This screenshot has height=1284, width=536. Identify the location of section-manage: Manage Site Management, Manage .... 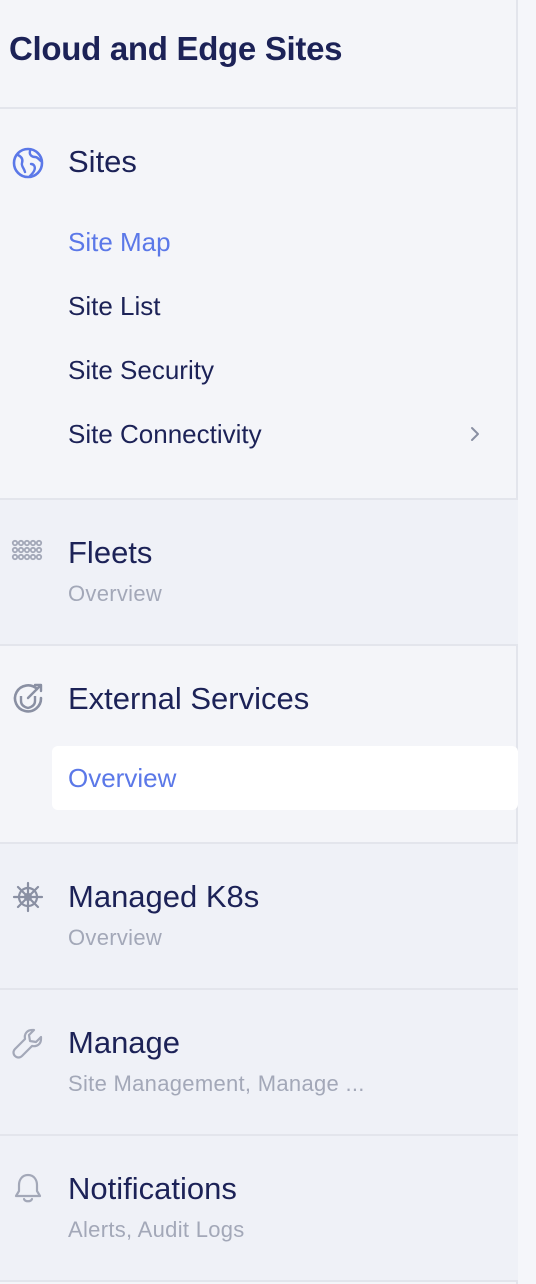
(259, 1062).